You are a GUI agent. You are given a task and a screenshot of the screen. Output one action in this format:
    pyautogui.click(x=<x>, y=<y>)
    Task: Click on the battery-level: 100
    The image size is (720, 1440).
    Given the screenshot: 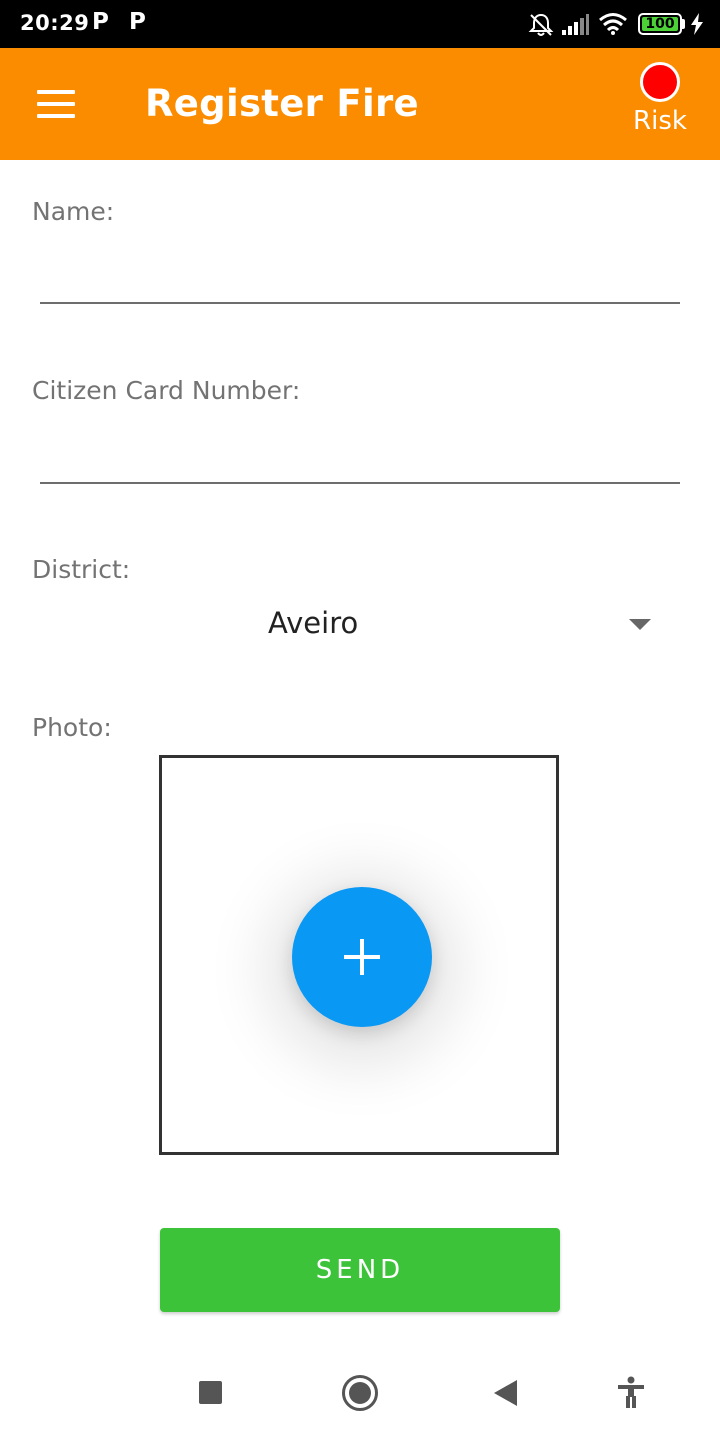 What is the action you would take?
    pyautogui.click(x=660, y=24)
    